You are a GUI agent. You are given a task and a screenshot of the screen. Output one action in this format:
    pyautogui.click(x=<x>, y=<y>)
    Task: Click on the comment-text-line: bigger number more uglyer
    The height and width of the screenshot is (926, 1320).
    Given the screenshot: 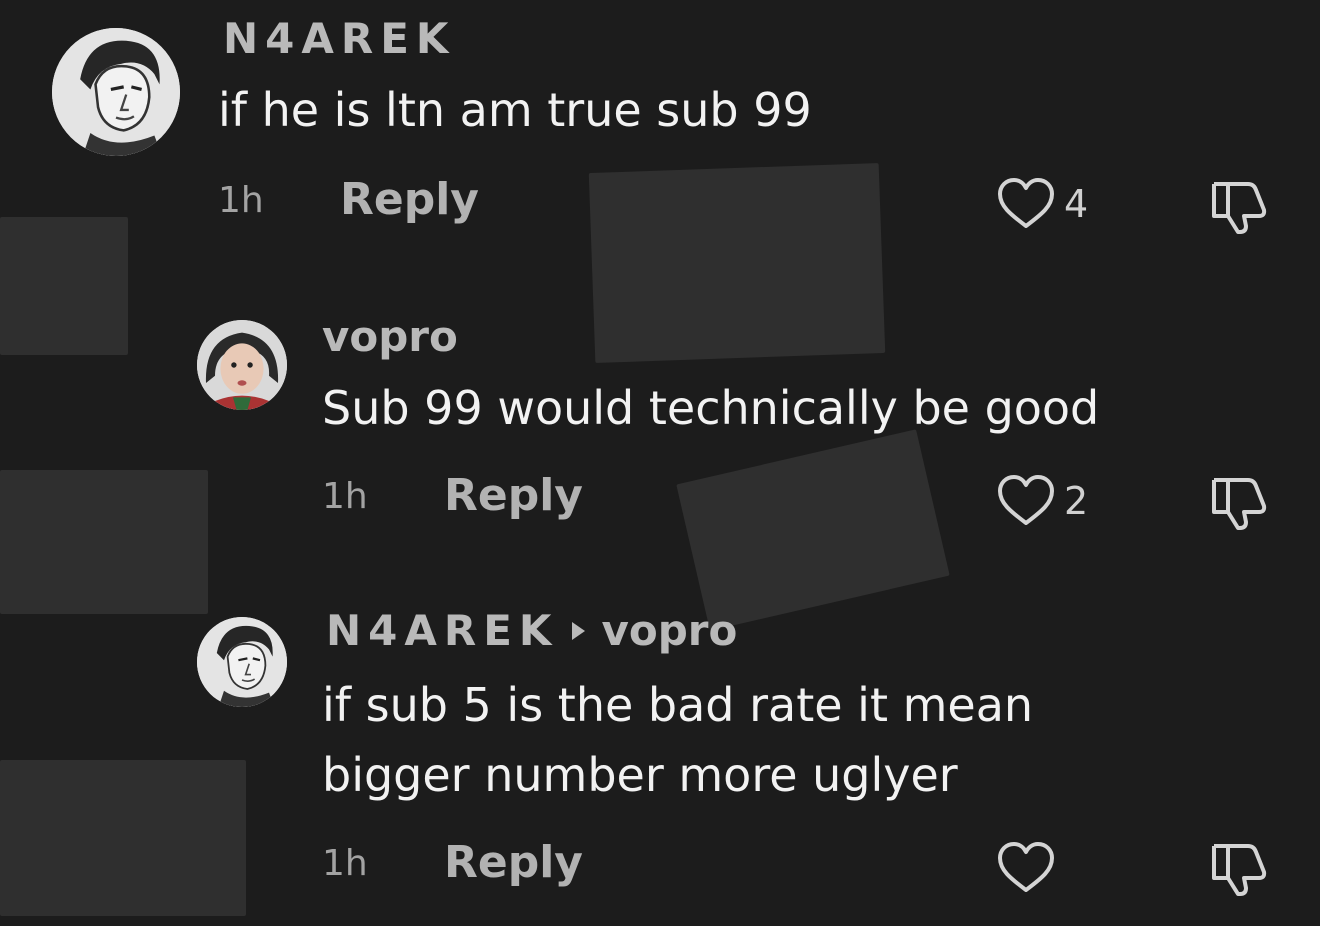 What is the action you would take?
    pyautogui.click(x=640, y=775)
    